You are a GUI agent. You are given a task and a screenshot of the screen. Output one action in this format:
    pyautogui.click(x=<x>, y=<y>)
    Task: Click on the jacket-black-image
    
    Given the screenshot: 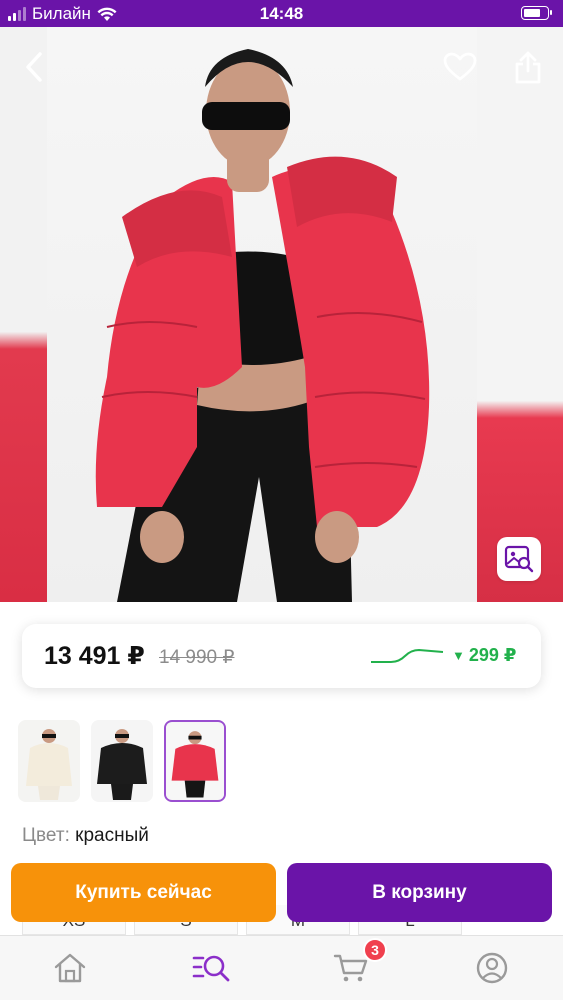 What is the action you would take?
    pyautogui.click(x=122, y=761)
    